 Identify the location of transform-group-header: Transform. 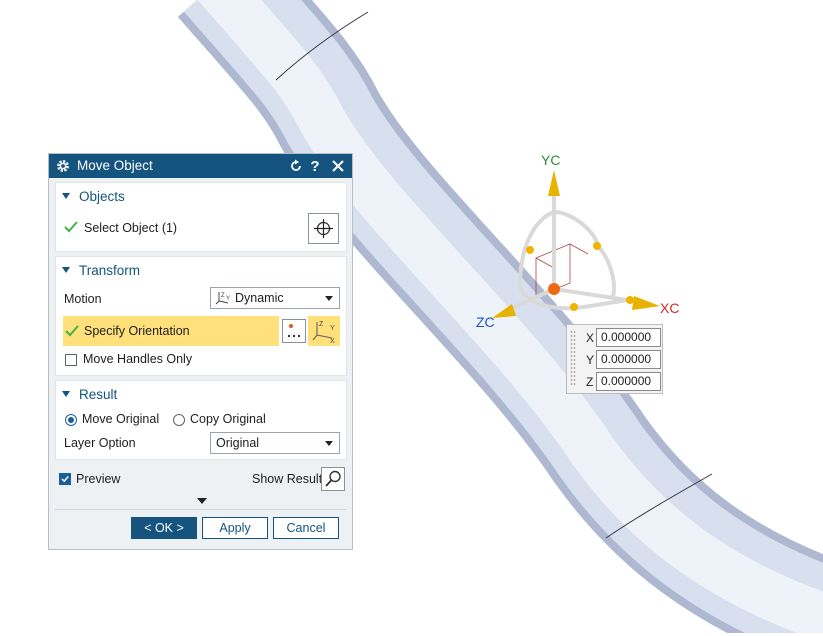
(101, 270).